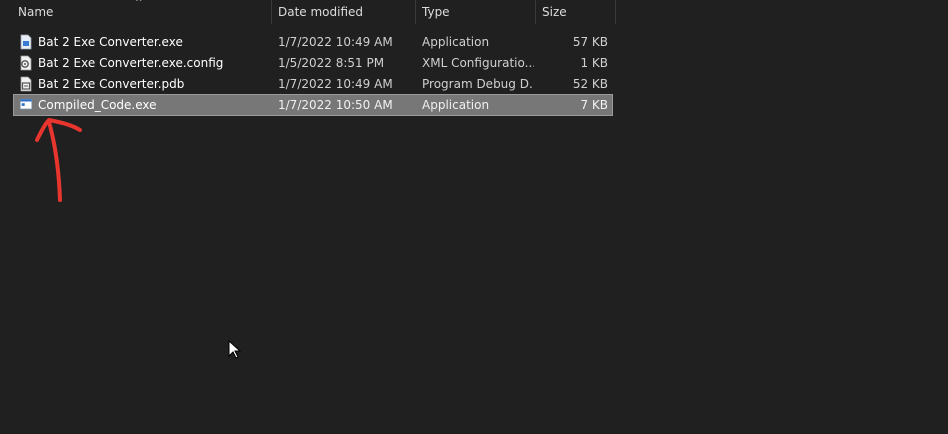  What do you see at coordinates (26, 84) in the screenshot?
I see `pdb-file-icon` at bounding box center [26, 84].